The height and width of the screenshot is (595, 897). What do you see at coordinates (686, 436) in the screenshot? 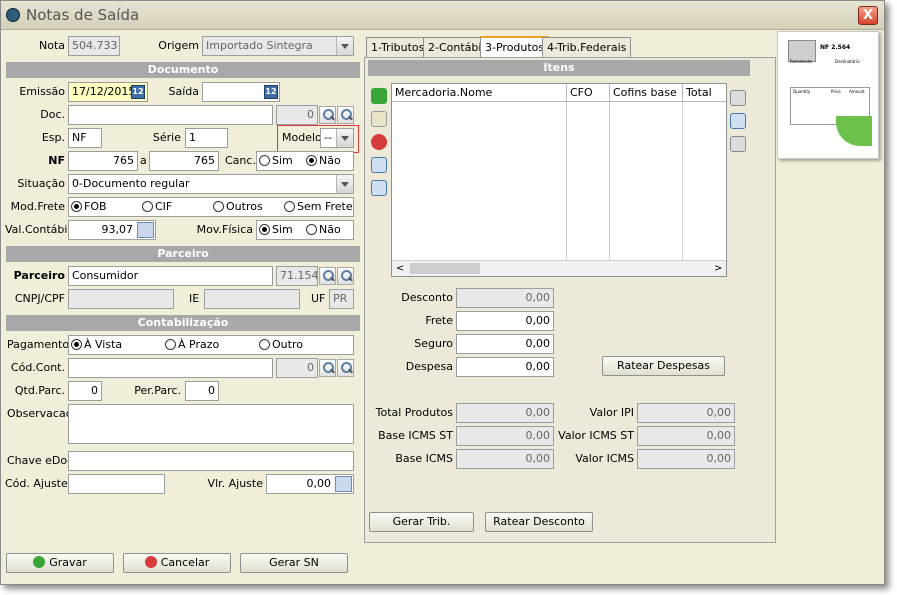
I see `valoricmsst-input: 0,00` at bounding box center [686, 436].